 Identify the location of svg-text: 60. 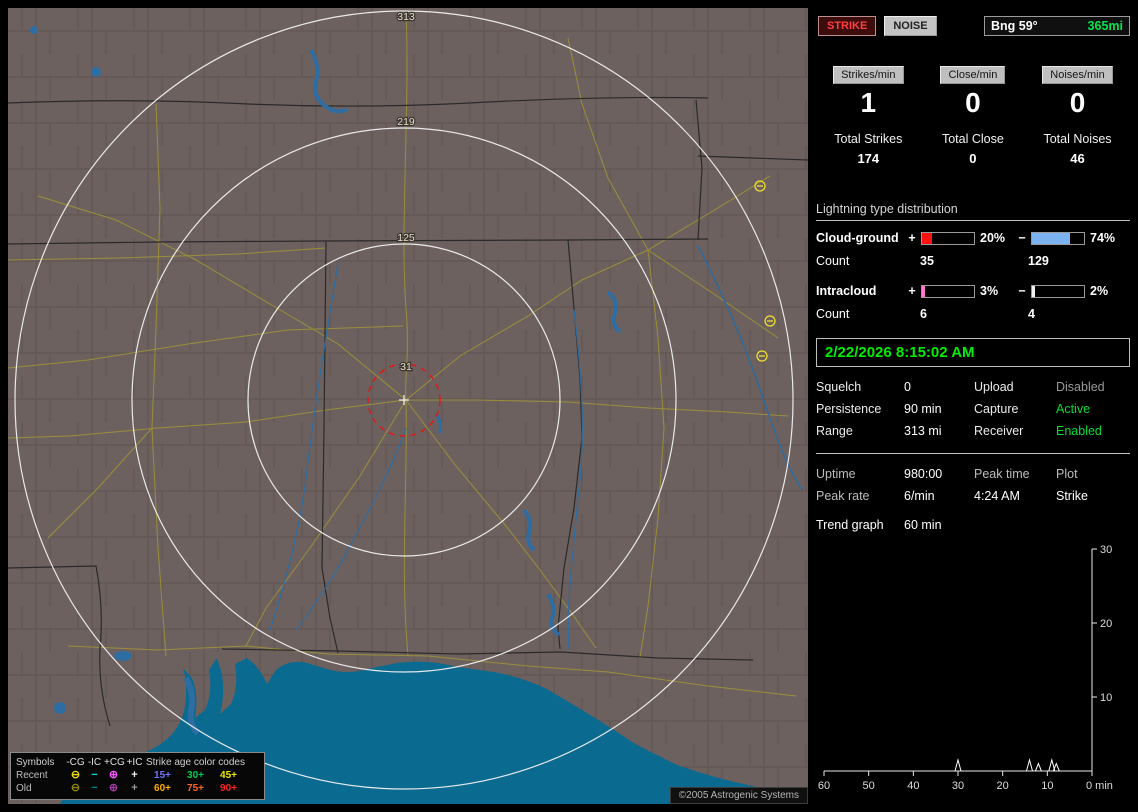
(824, 786).